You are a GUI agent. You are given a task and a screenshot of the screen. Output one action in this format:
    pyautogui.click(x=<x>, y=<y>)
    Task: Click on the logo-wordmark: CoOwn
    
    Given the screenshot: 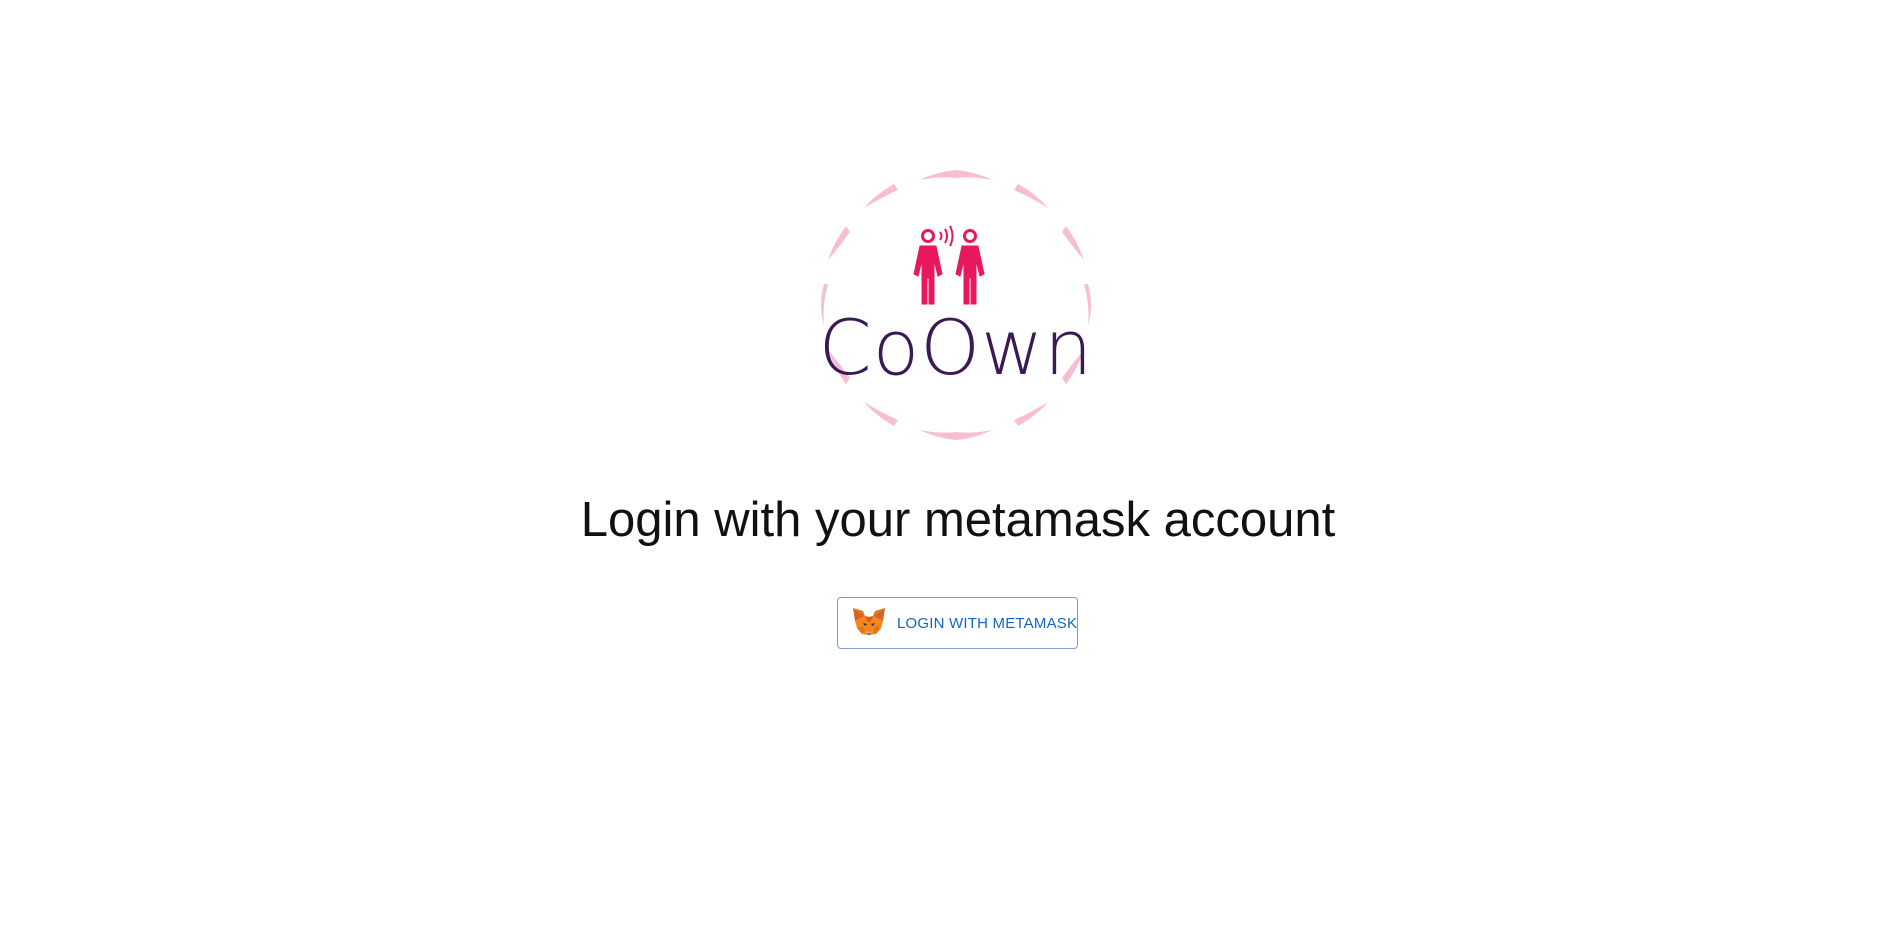 What is the action you would take?
    pyautogui.click(x=956, y=347)
    